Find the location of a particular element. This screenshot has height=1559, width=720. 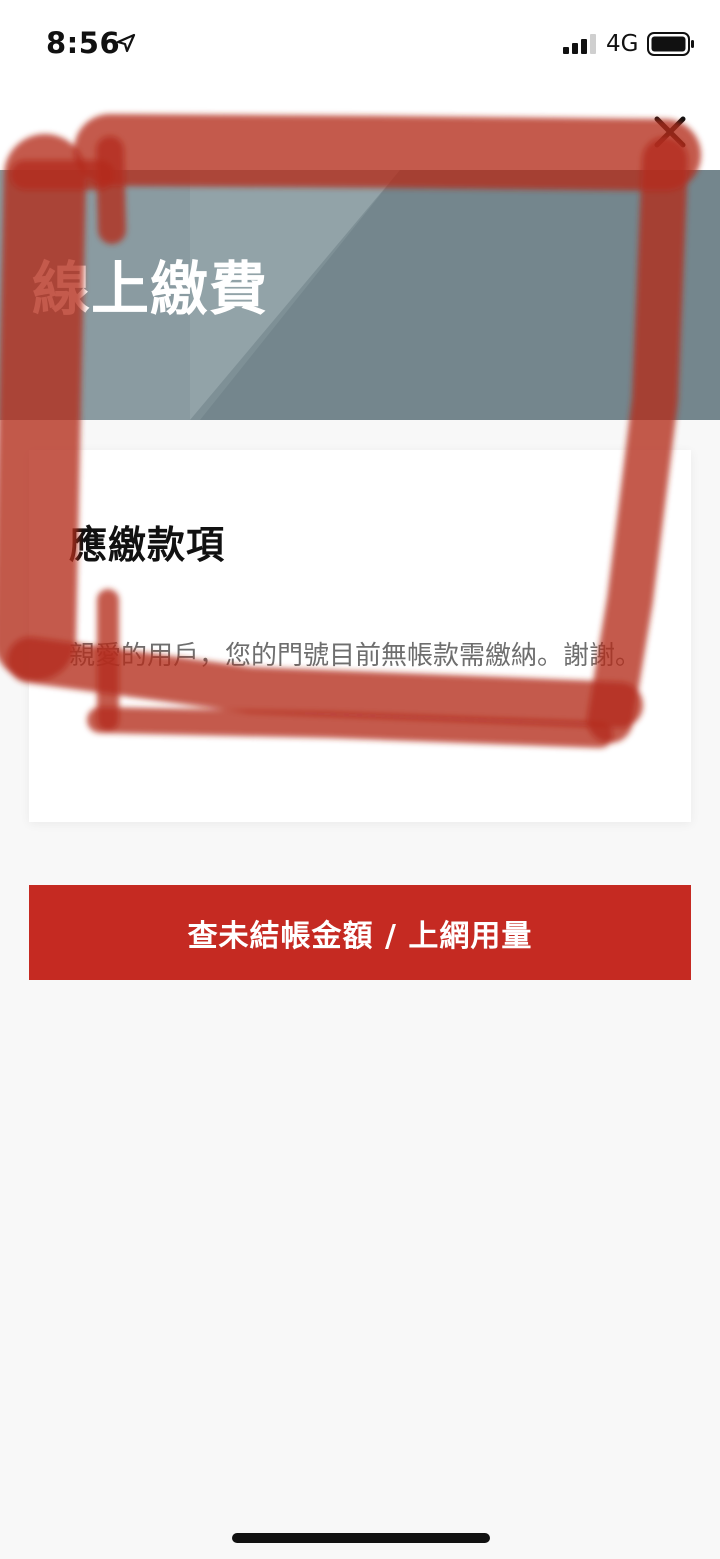

status-time: 8:56 is located at coordinates (83, 43).